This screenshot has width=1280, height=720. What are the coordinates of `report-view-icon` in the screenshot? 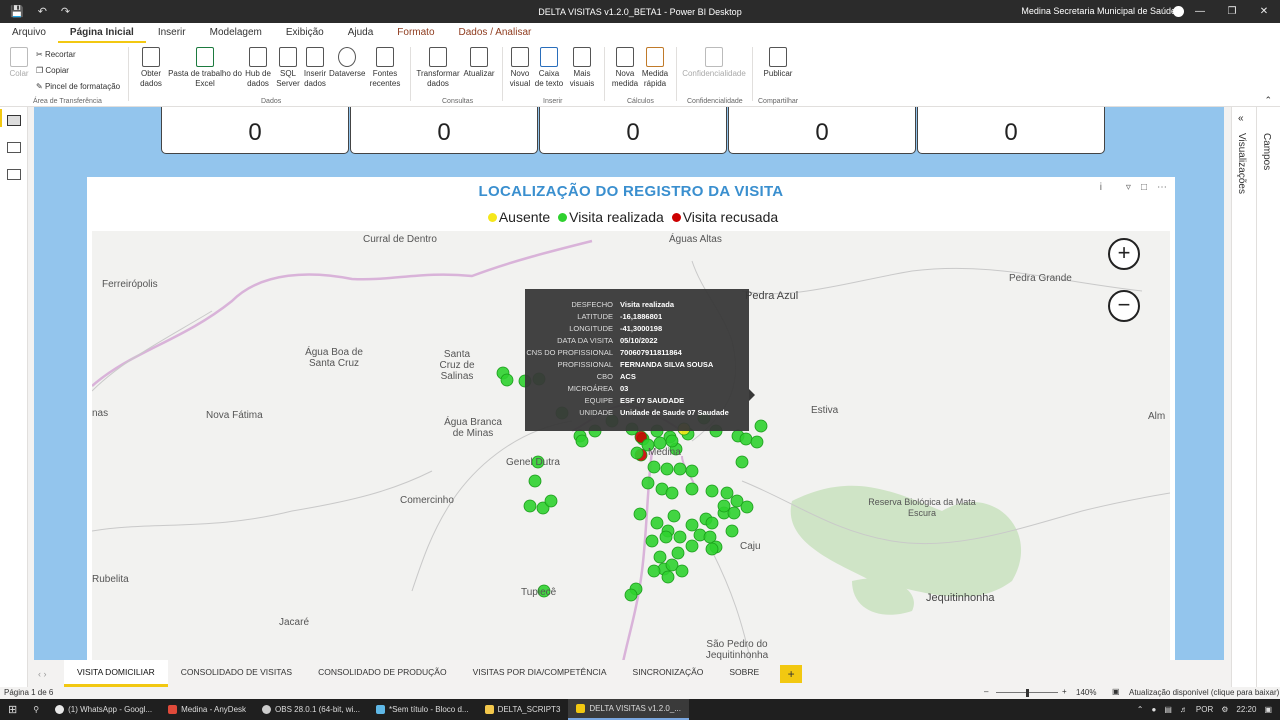 It's located at (14, 120).